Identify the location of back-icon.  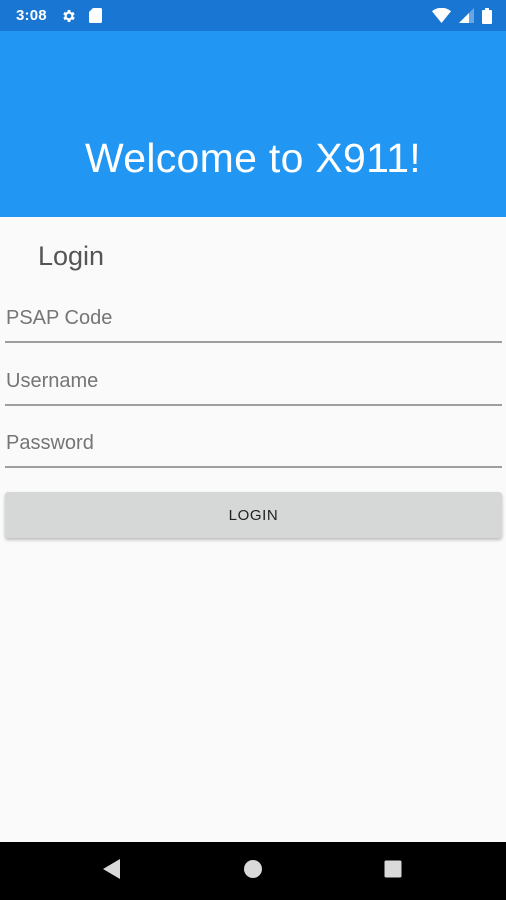
(112, 871).